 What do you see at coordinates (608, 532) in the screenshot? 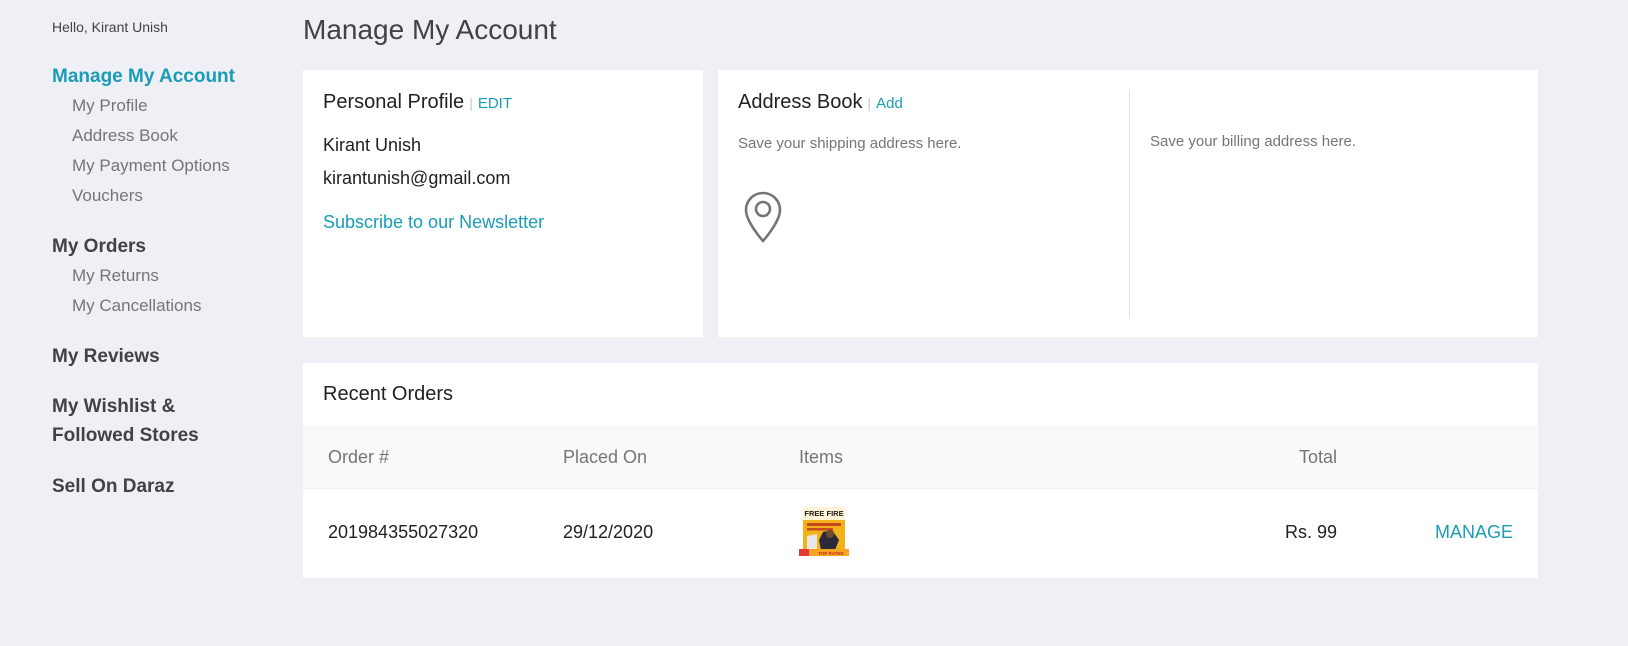
I see `order-placed-on: 29/12/2020` at bounding box center [608, 532].